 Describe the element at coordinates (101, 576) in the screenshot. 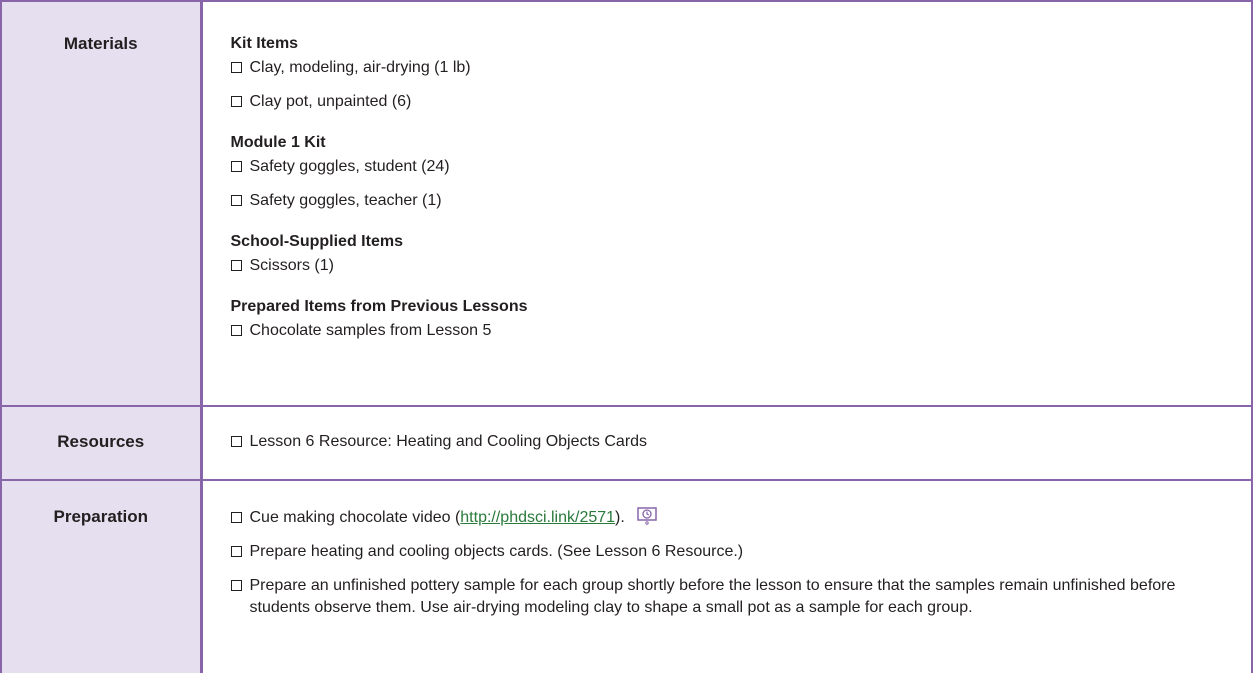

I see `preparation-header-cell: Preparation` at that location.